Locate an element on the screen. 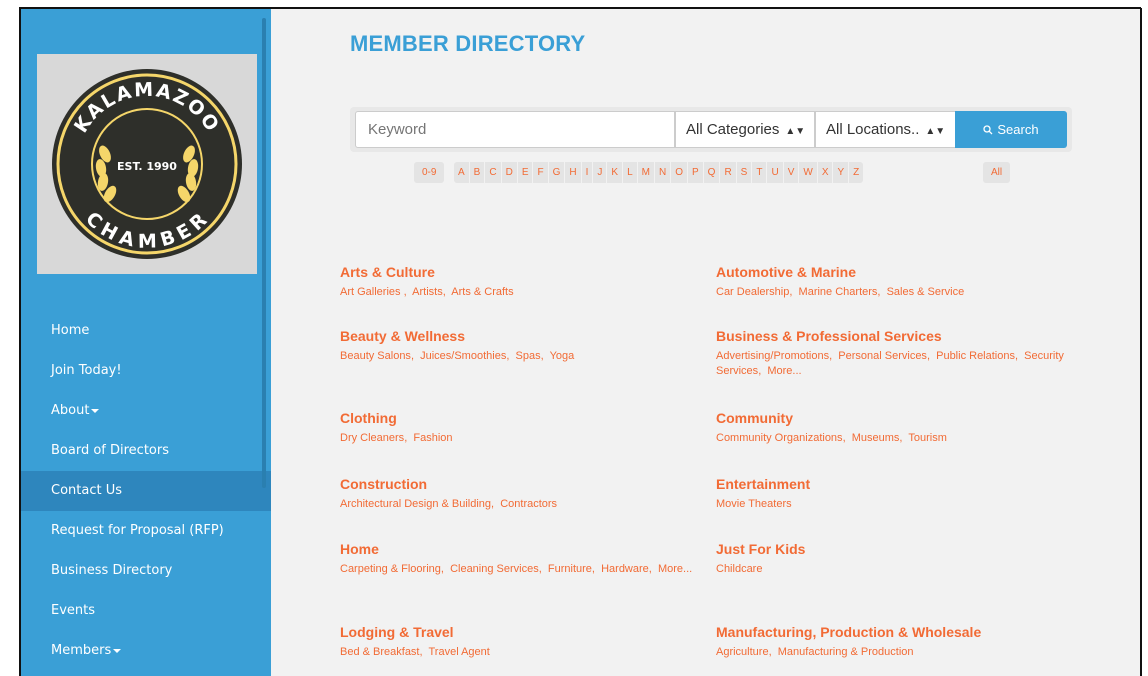 This screenshot has height=676, width=1148. alpha-link-m: M is located at coordinates (646, 172).